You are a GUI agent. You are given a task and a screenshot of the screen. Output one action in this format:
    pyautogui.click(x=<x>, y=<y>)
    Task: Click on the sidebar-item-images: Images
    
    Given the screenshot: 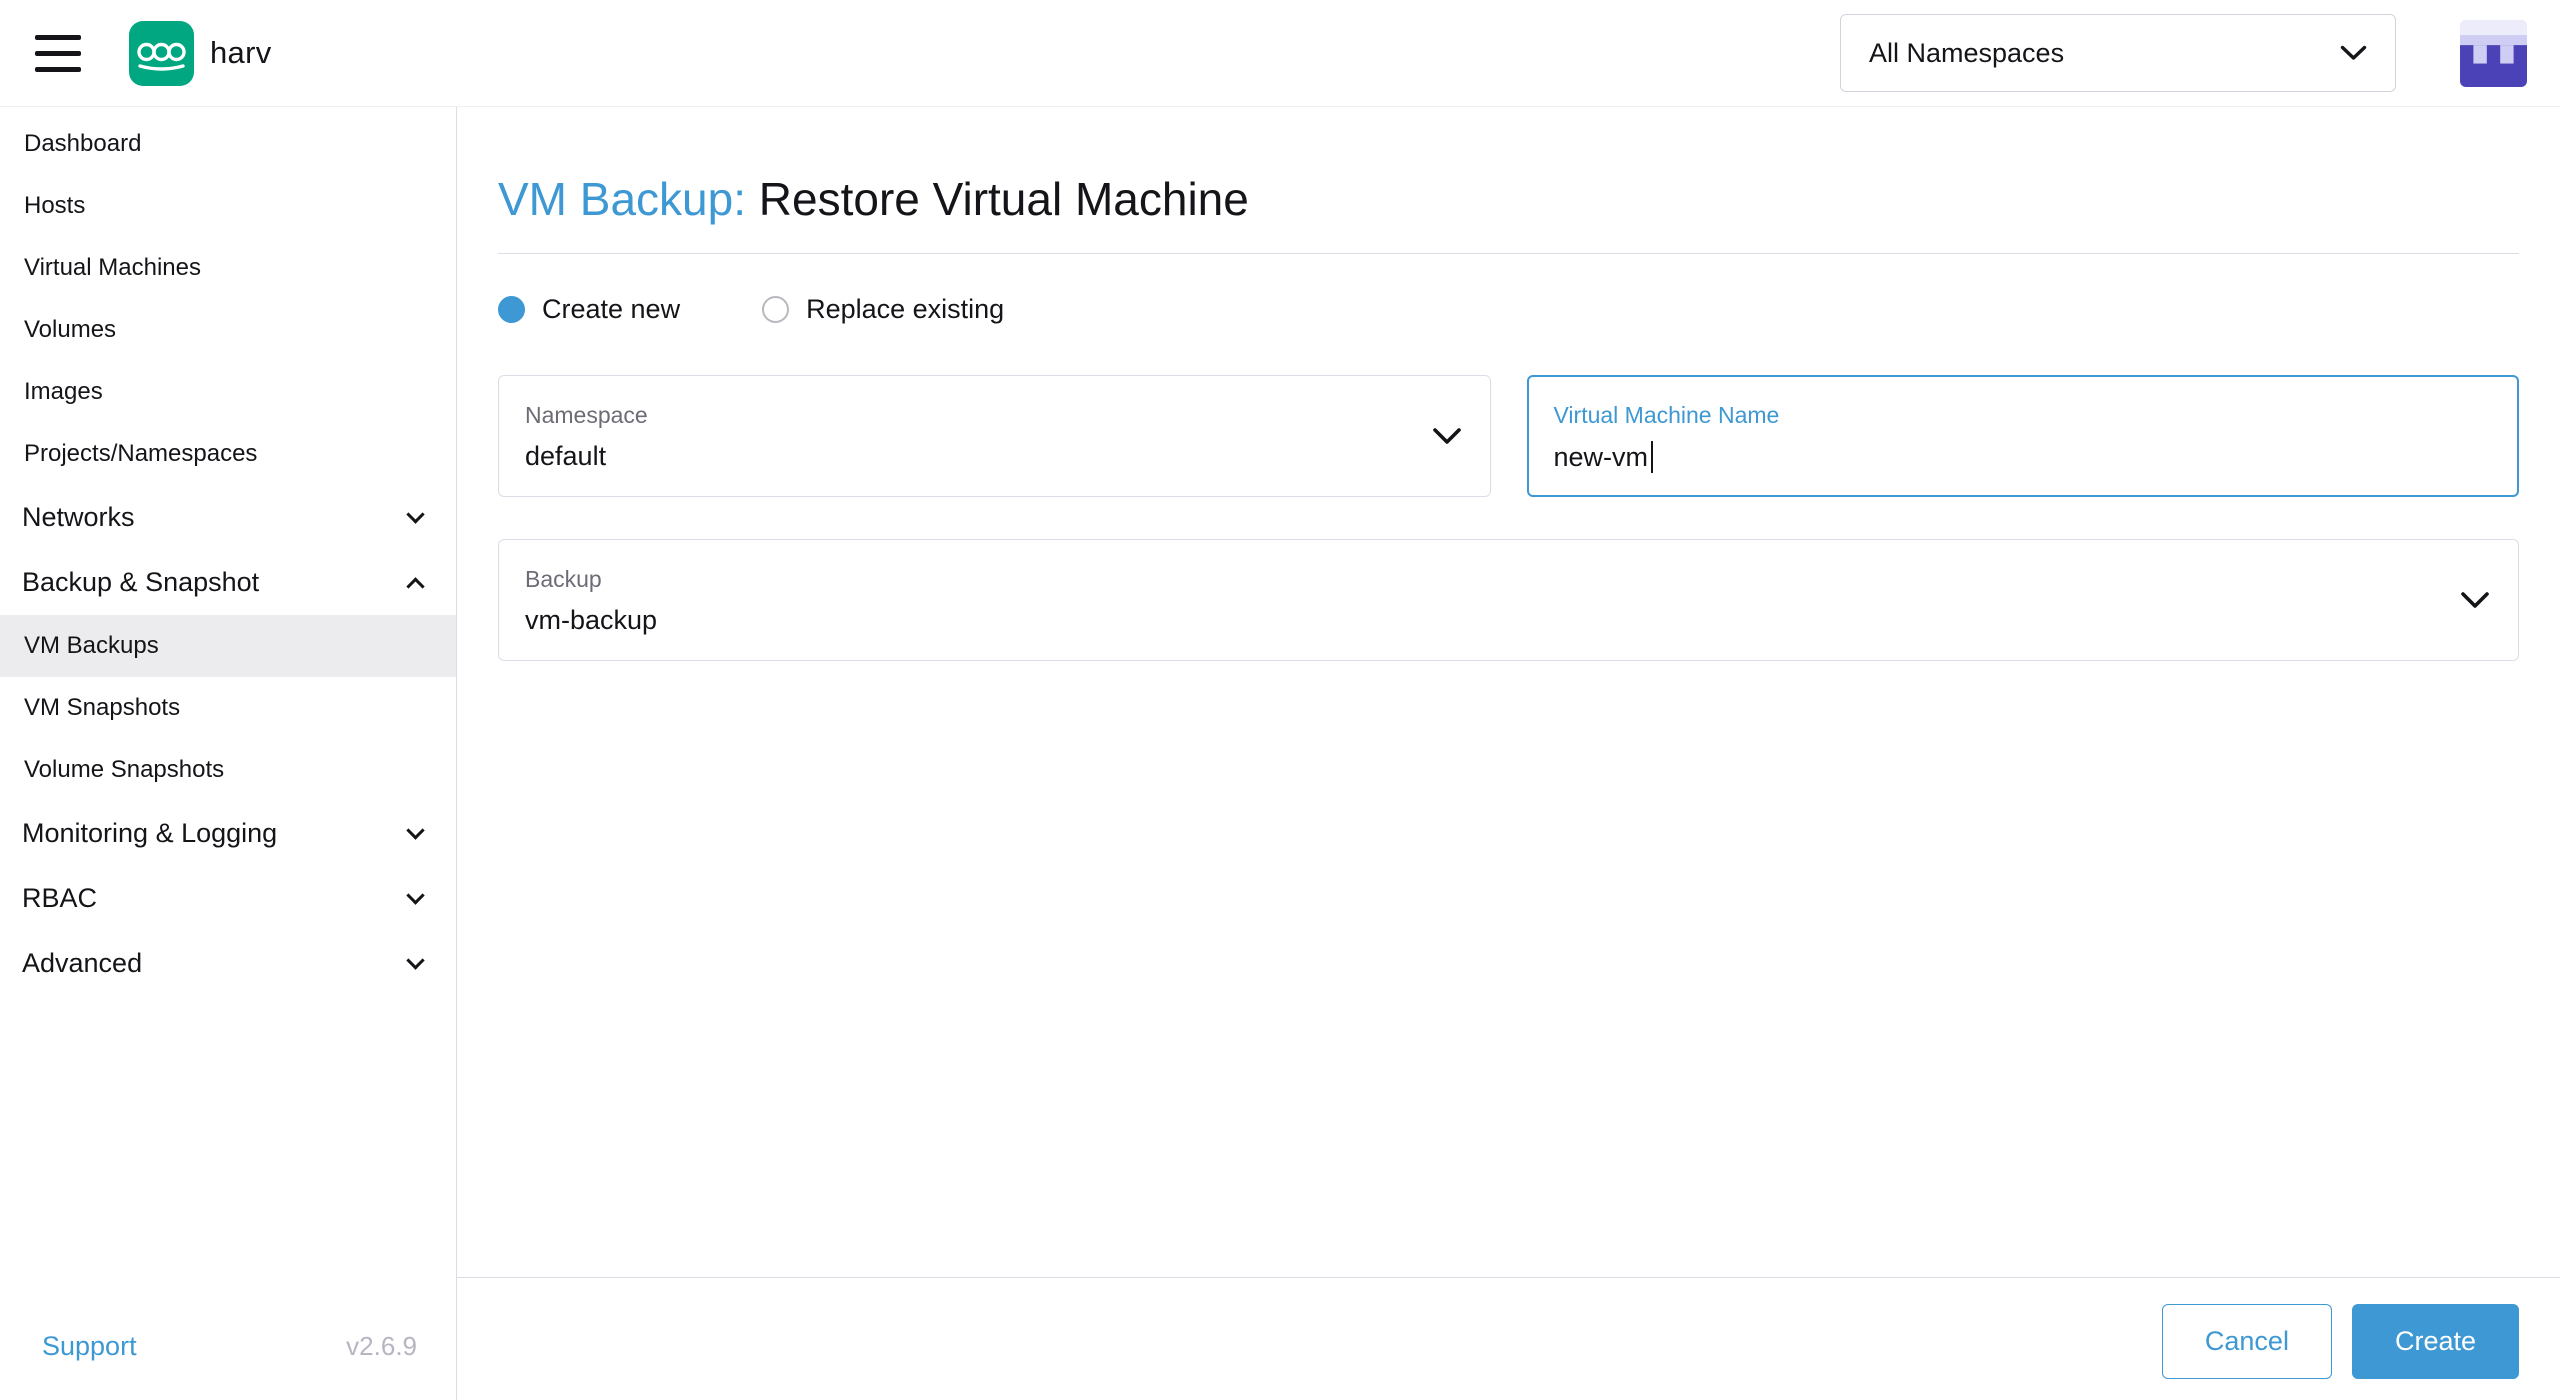 What is the action you would take?
    pyautogui.click(x=228, y=392)
    